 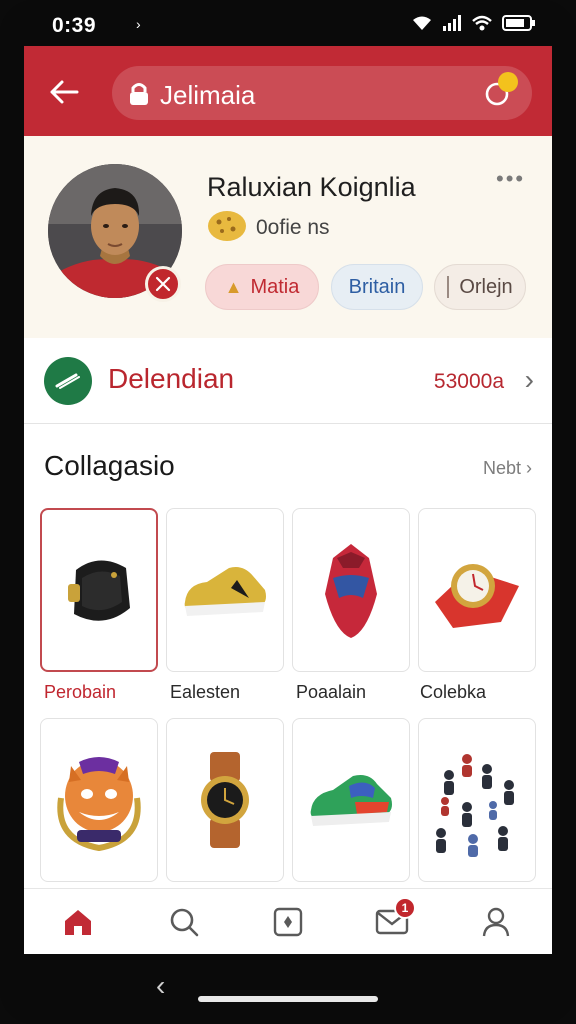 I want to click on person-icon: ▲, so click(x=233, y=286).